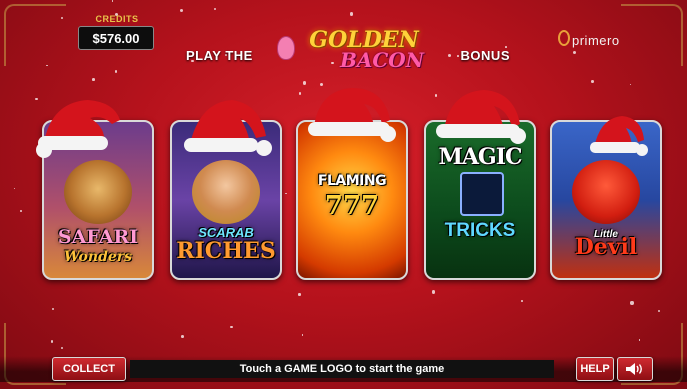  I want to click on banner-prefix: PLAY THE, so click(219, 55).